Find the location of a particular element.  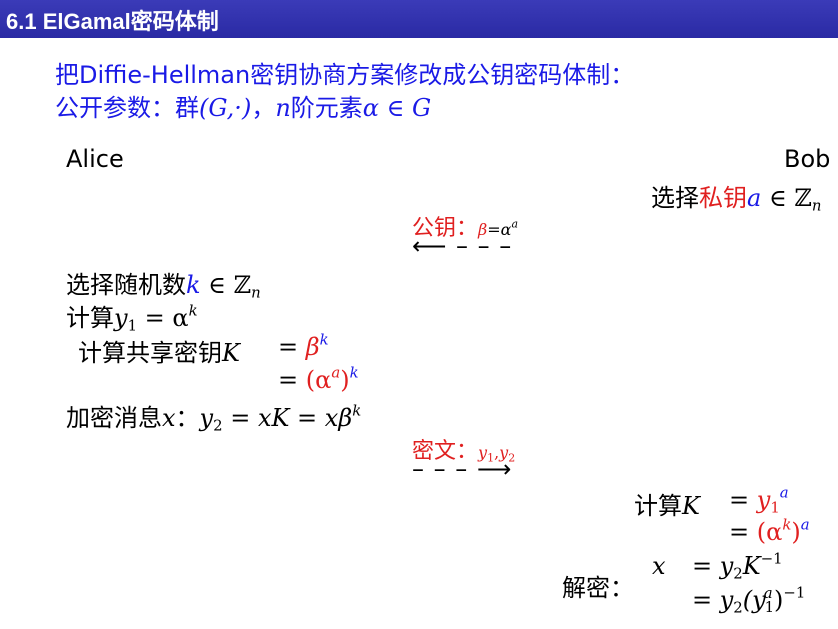

slide-title: 6.1 ElGamal密码体制 is located at coordinates (112, 21).